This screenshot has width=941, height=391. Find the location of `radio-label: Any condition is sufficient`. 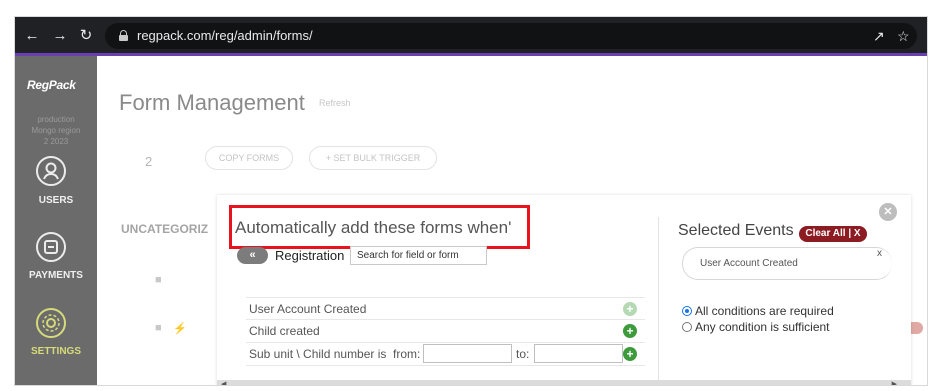

radio-label: Any condition is sufficient is located at coordinates (762, 327).